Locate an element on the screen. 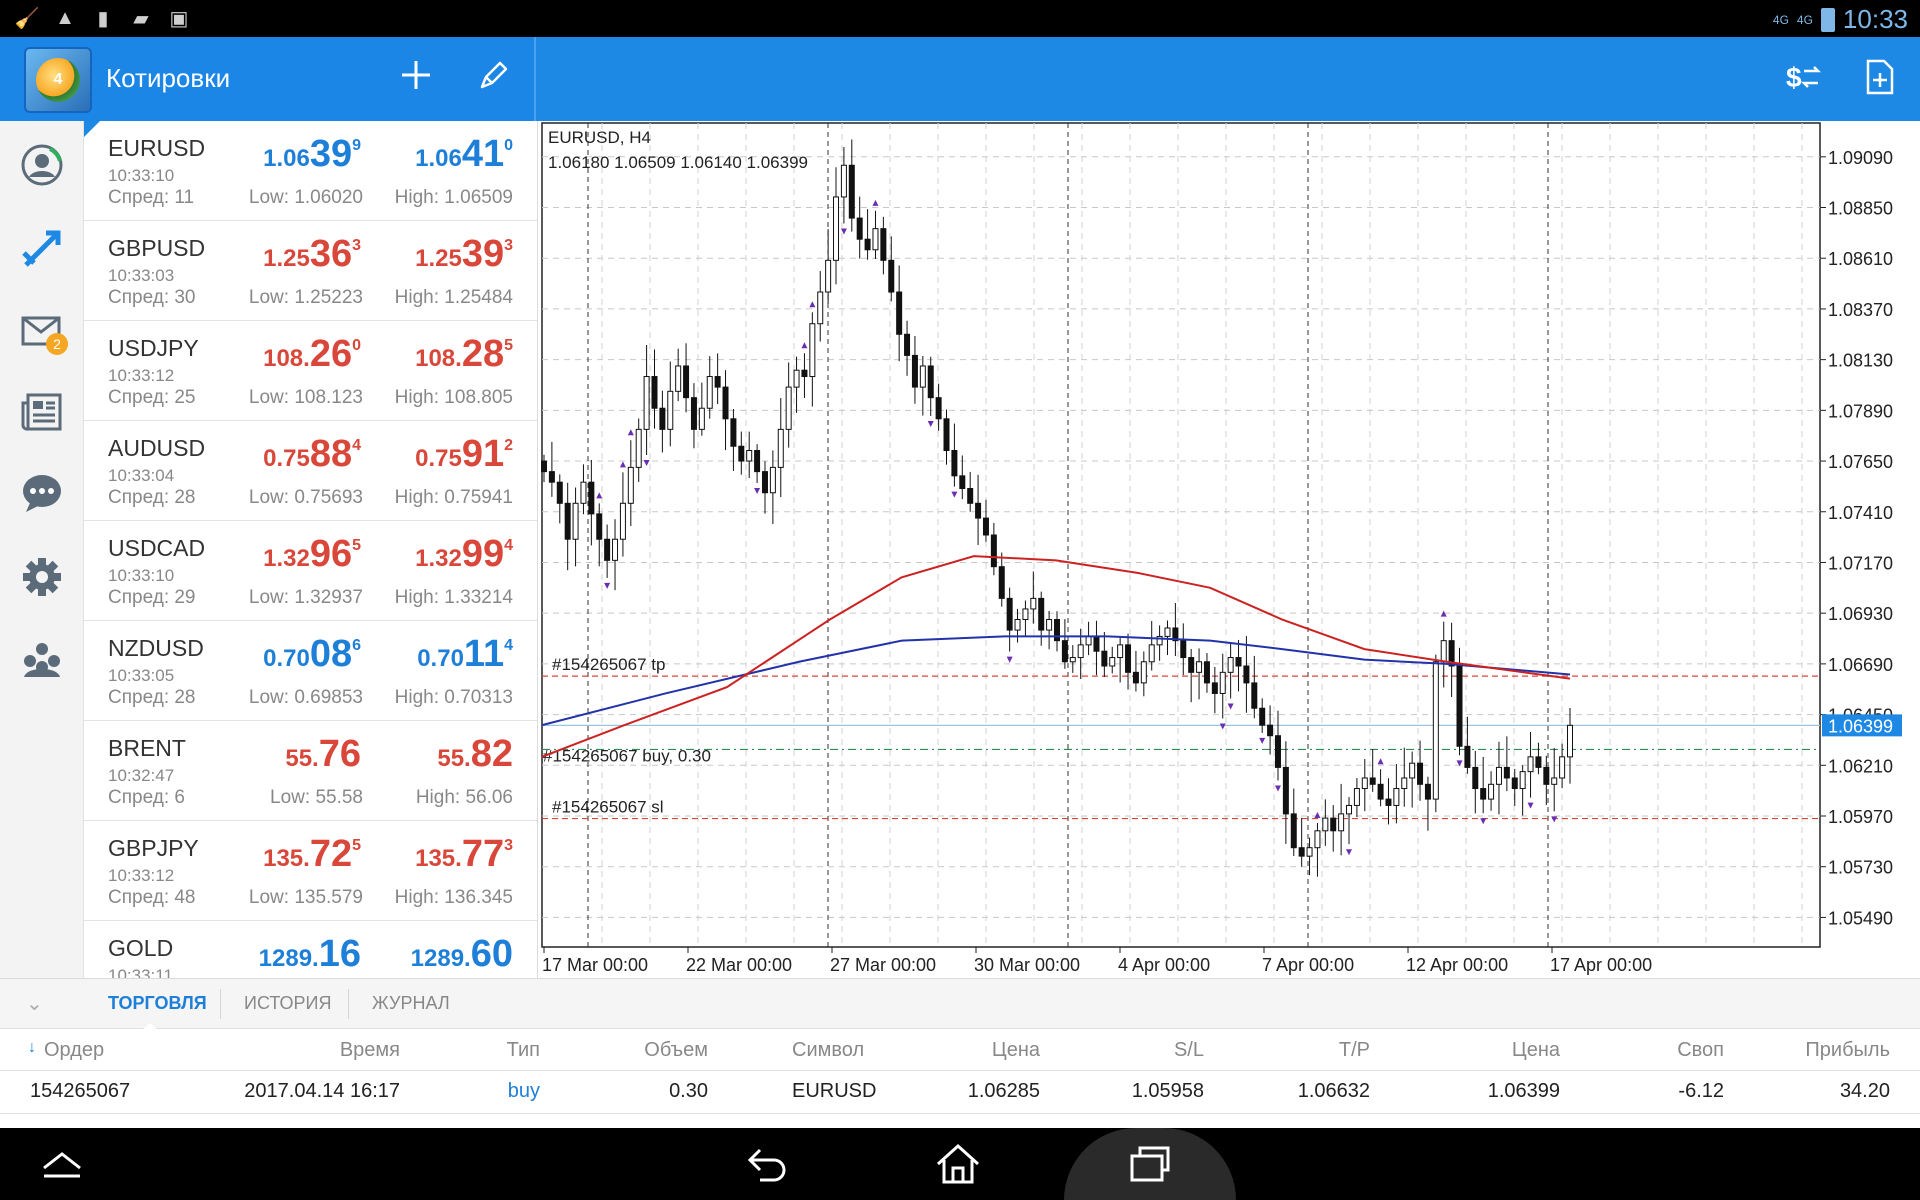 The image size is (1920, 1200). quote-low: Low: 55.58 is located at coordinates (316, 797).